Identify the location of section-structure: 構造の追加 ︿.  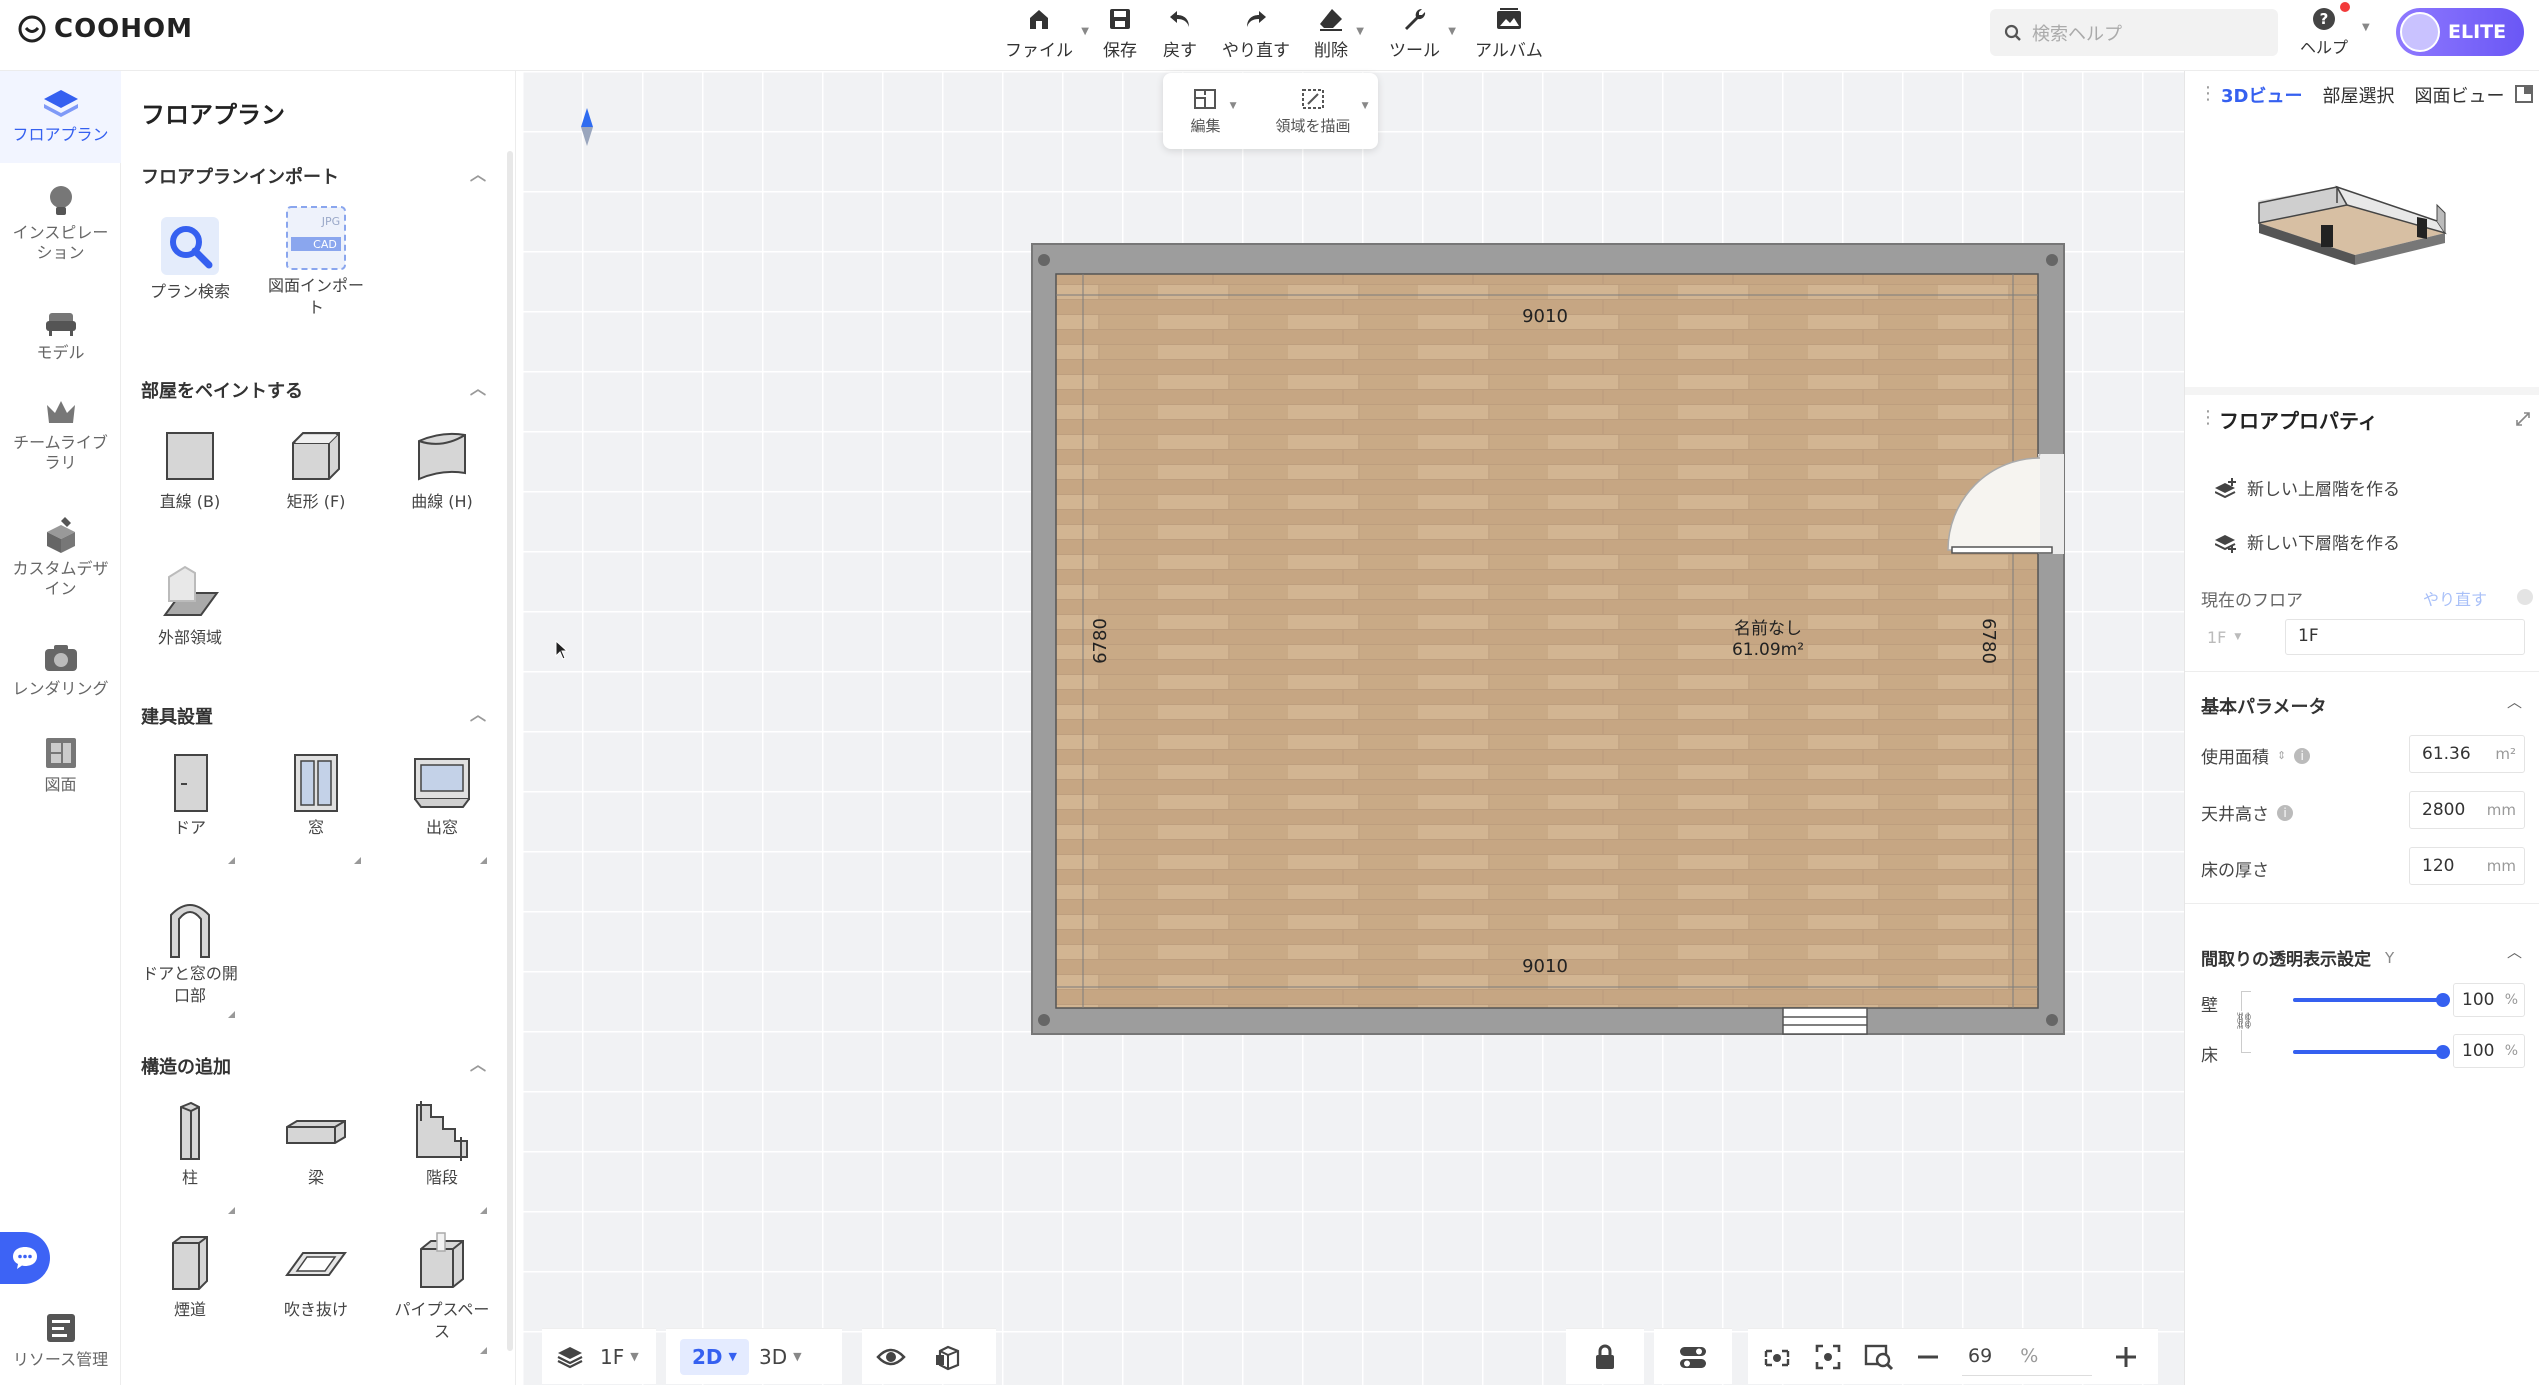
(313, 1066).